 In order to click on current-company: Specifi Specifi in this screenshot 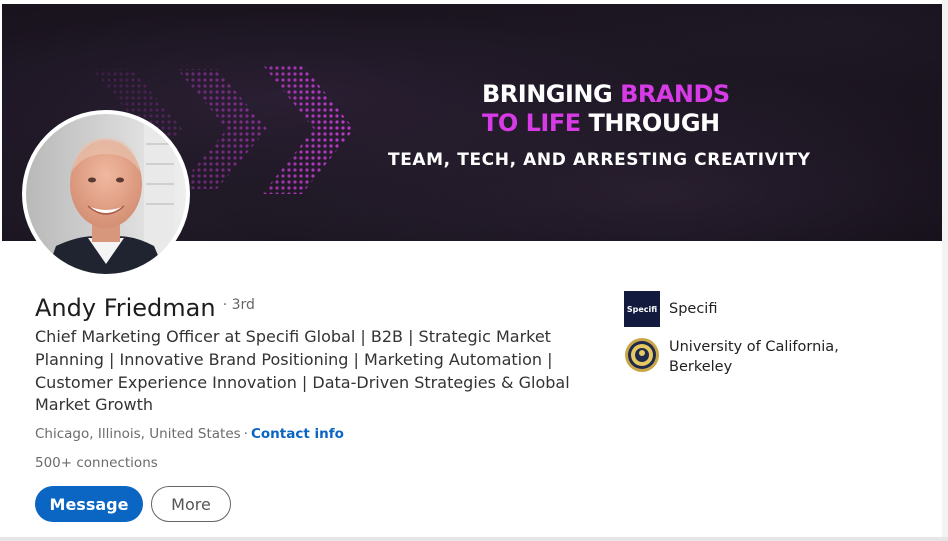, I will do `click(670, 309)`.